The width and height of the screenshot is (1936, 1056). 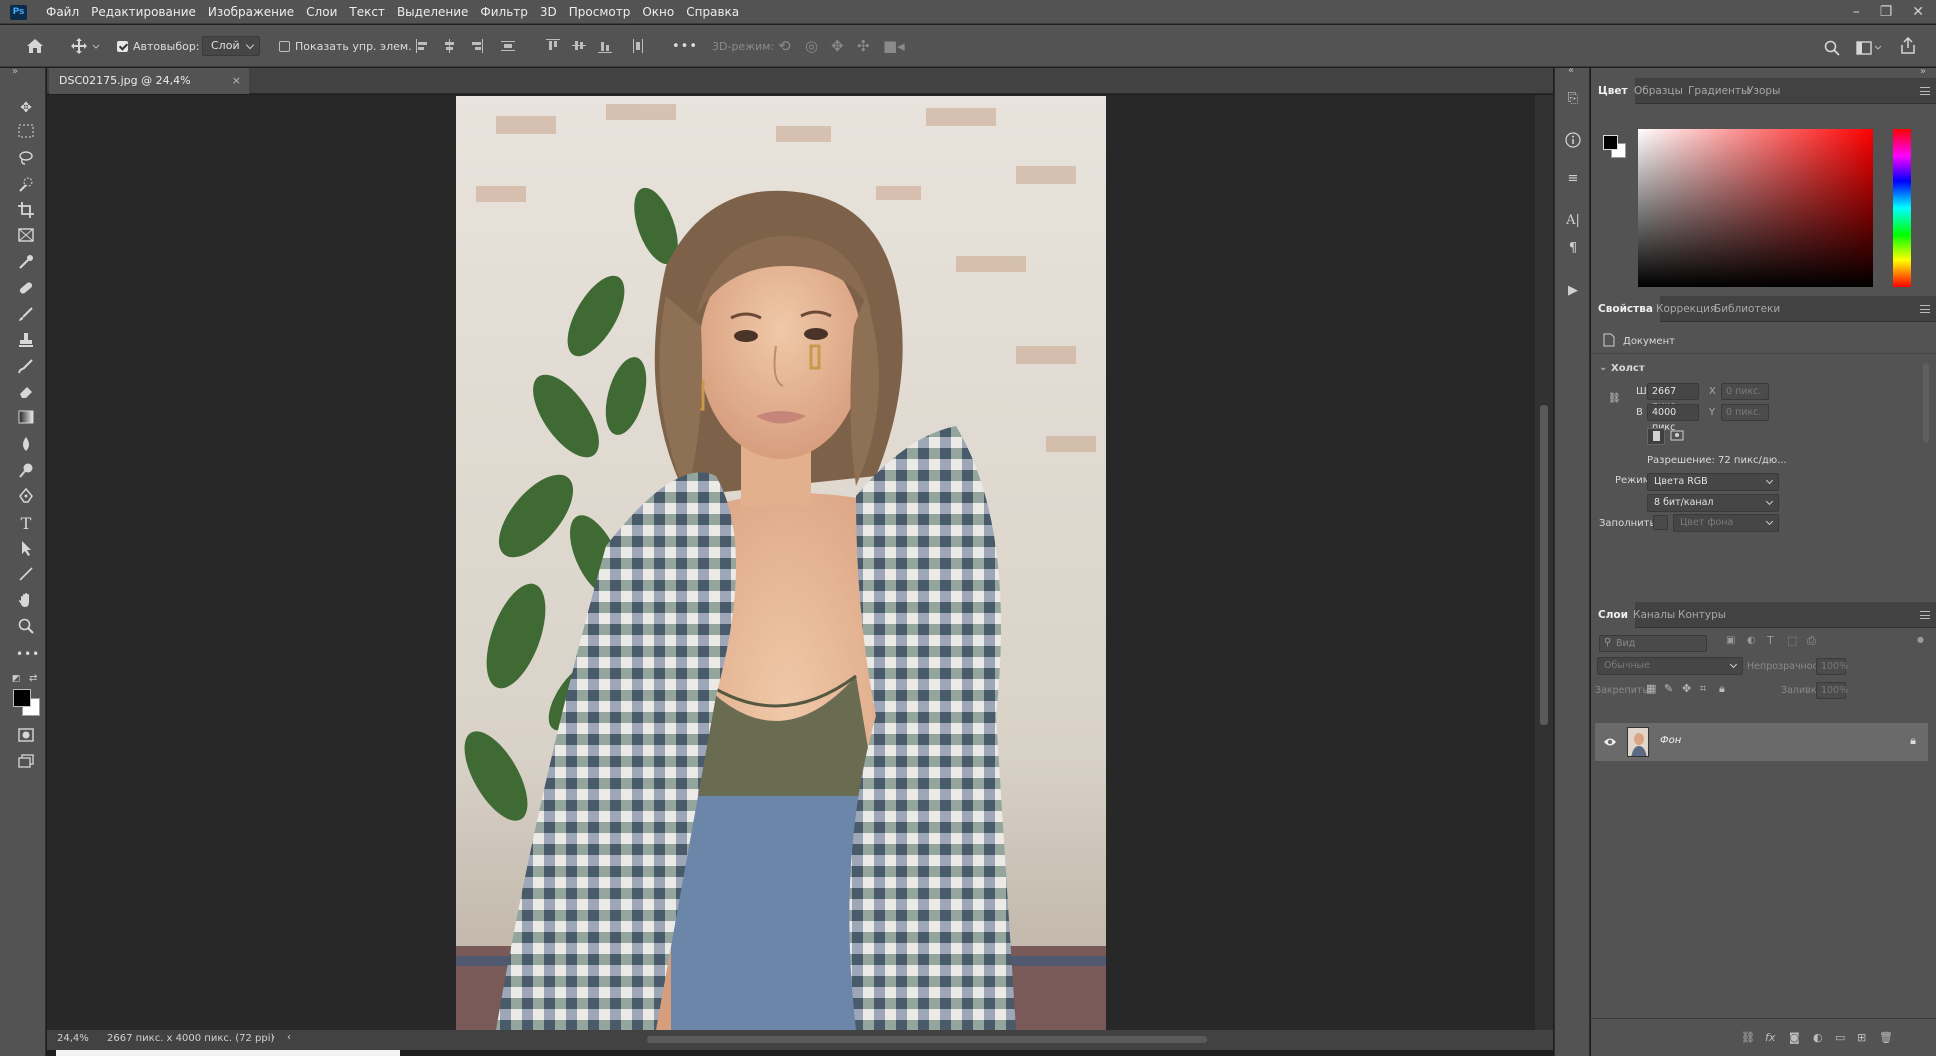 I want to click on collapse-strip-icon: «, so click(x=1571, y=70).